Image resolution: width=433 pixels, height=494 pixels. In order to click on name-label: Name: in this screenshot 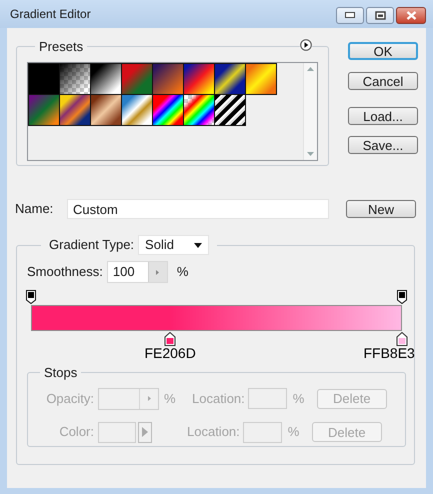, I will do `click(34, 209)`.